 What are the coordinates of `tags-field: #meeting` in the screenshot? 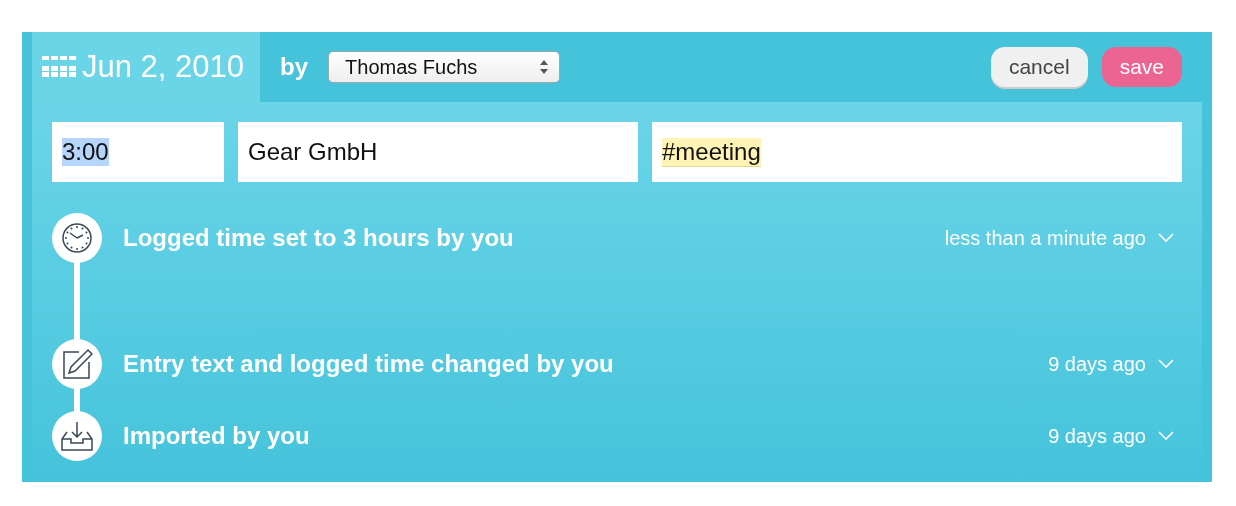 It's located at (917, 152).